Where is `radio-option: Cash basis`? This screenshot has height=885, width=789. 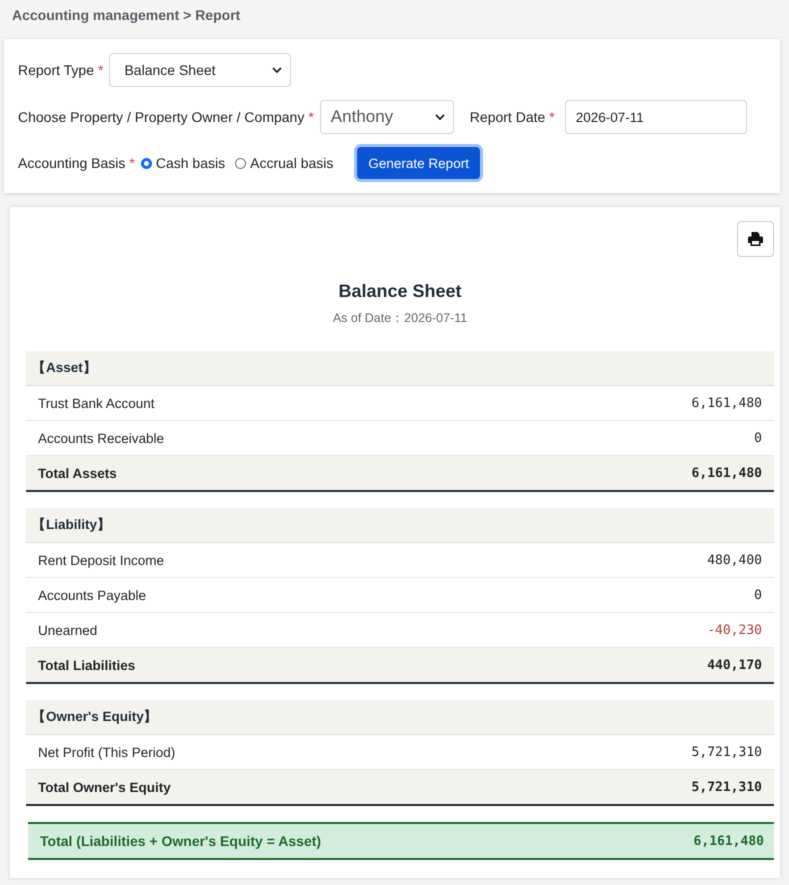 radio-option: Cash basis is located at coordinates (183, 163).